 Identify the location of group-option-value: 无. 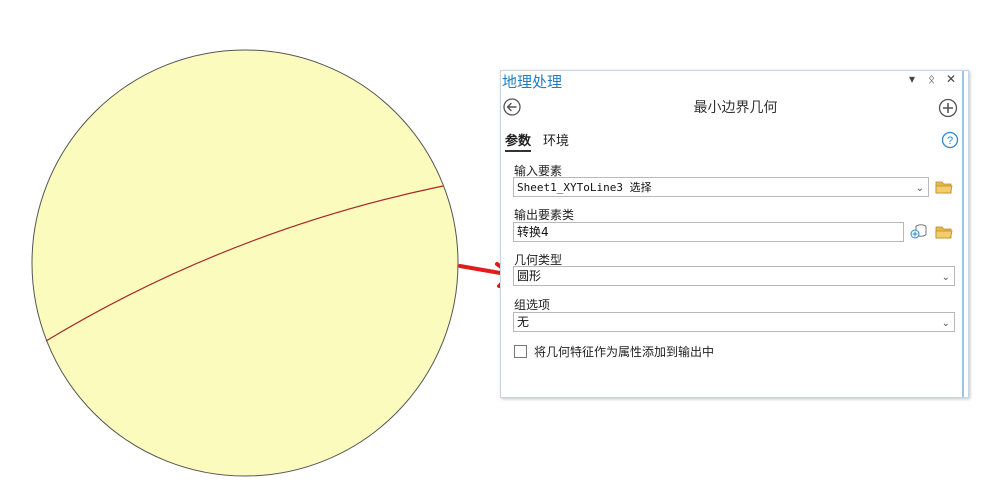
(523, 322).